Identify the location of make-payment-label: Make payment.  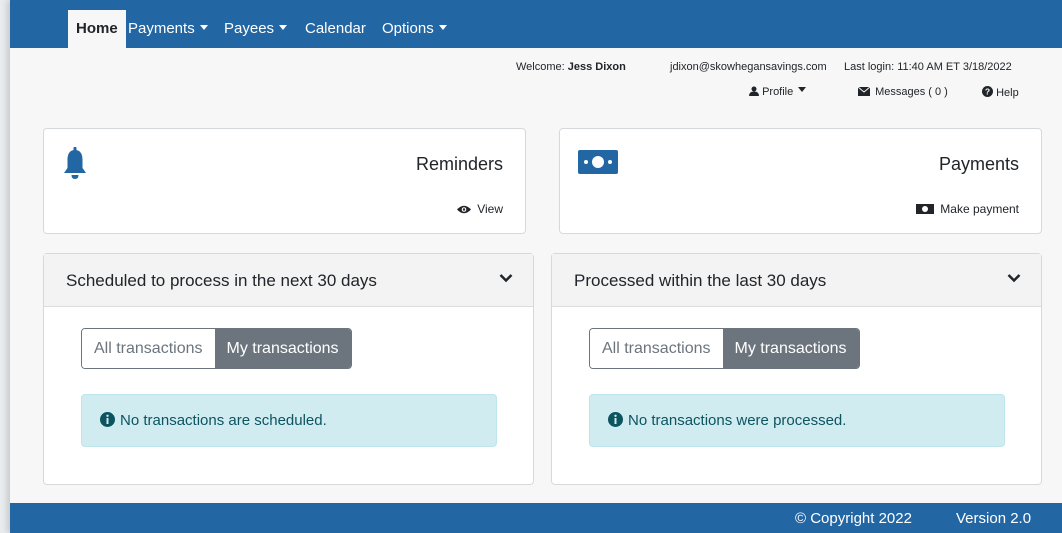
(979, 209).